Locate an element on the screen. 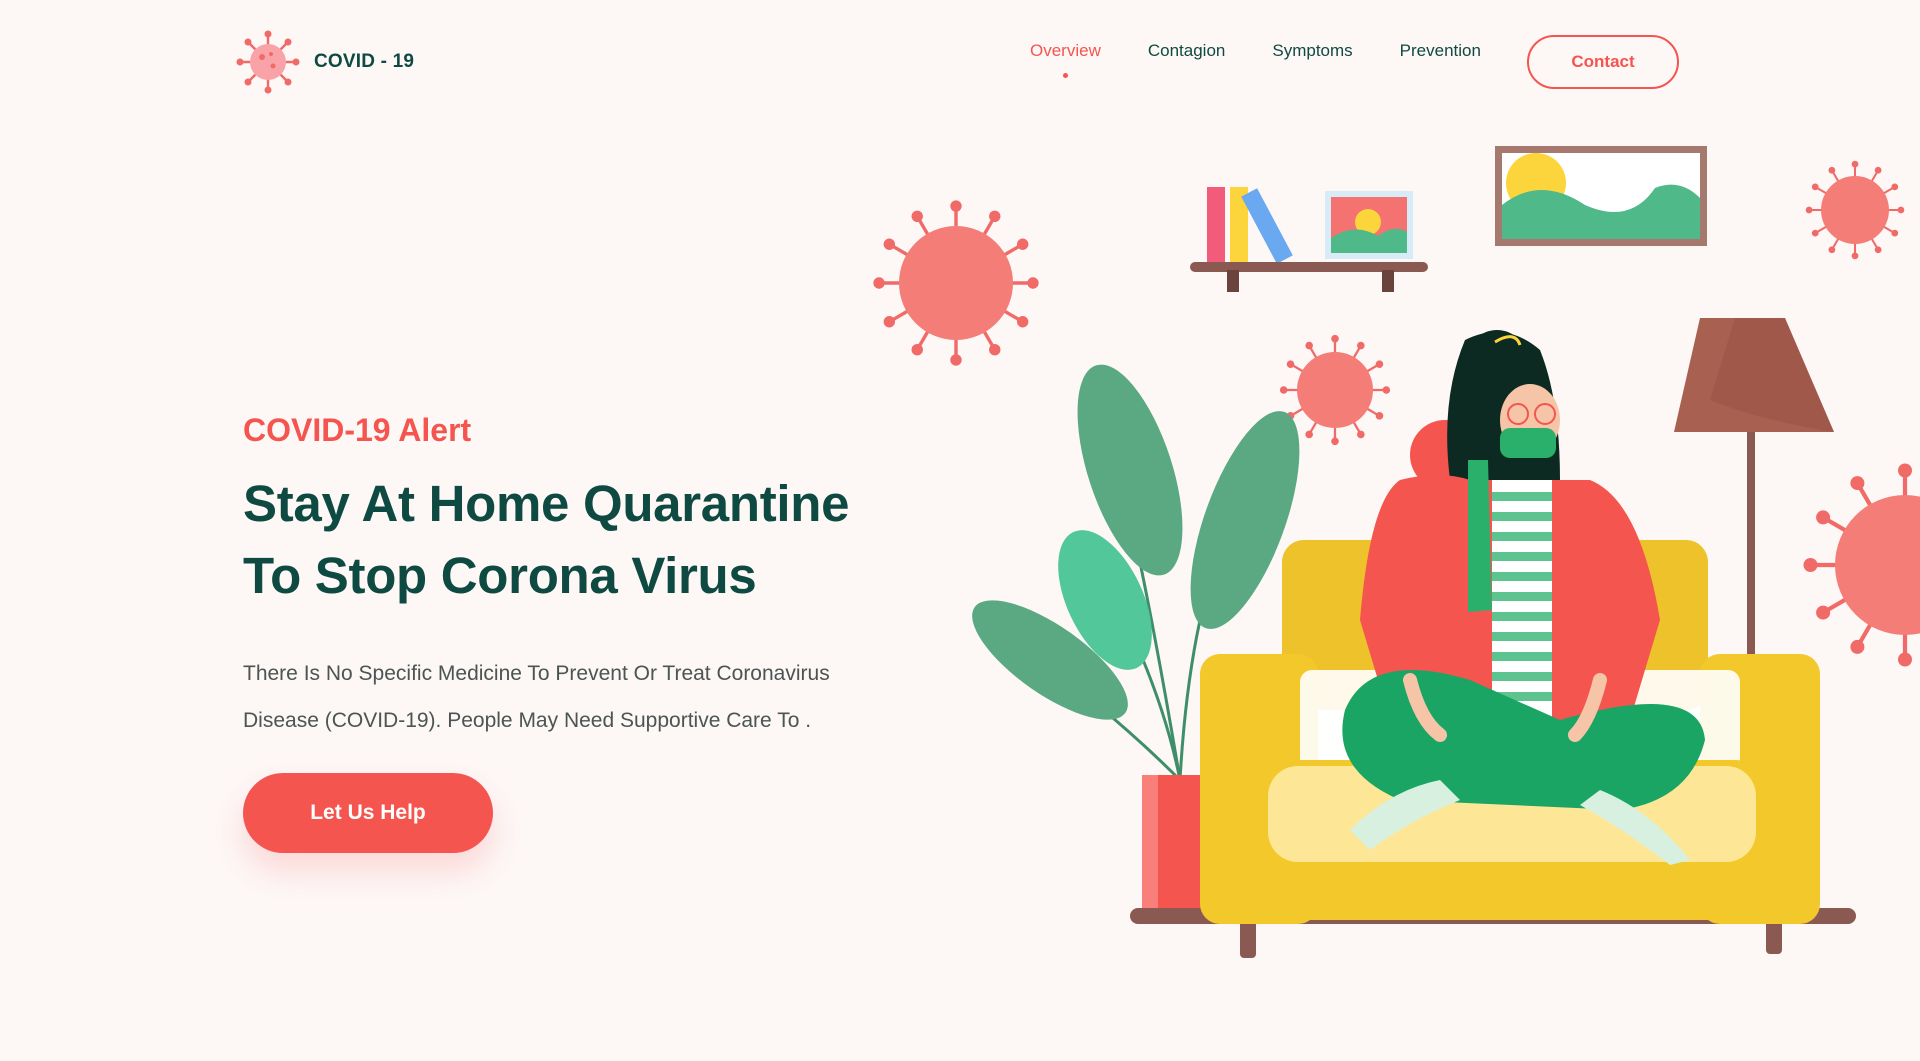 The image size is (1920, 1061). wall-picture is located at coordinates (1601, 196).